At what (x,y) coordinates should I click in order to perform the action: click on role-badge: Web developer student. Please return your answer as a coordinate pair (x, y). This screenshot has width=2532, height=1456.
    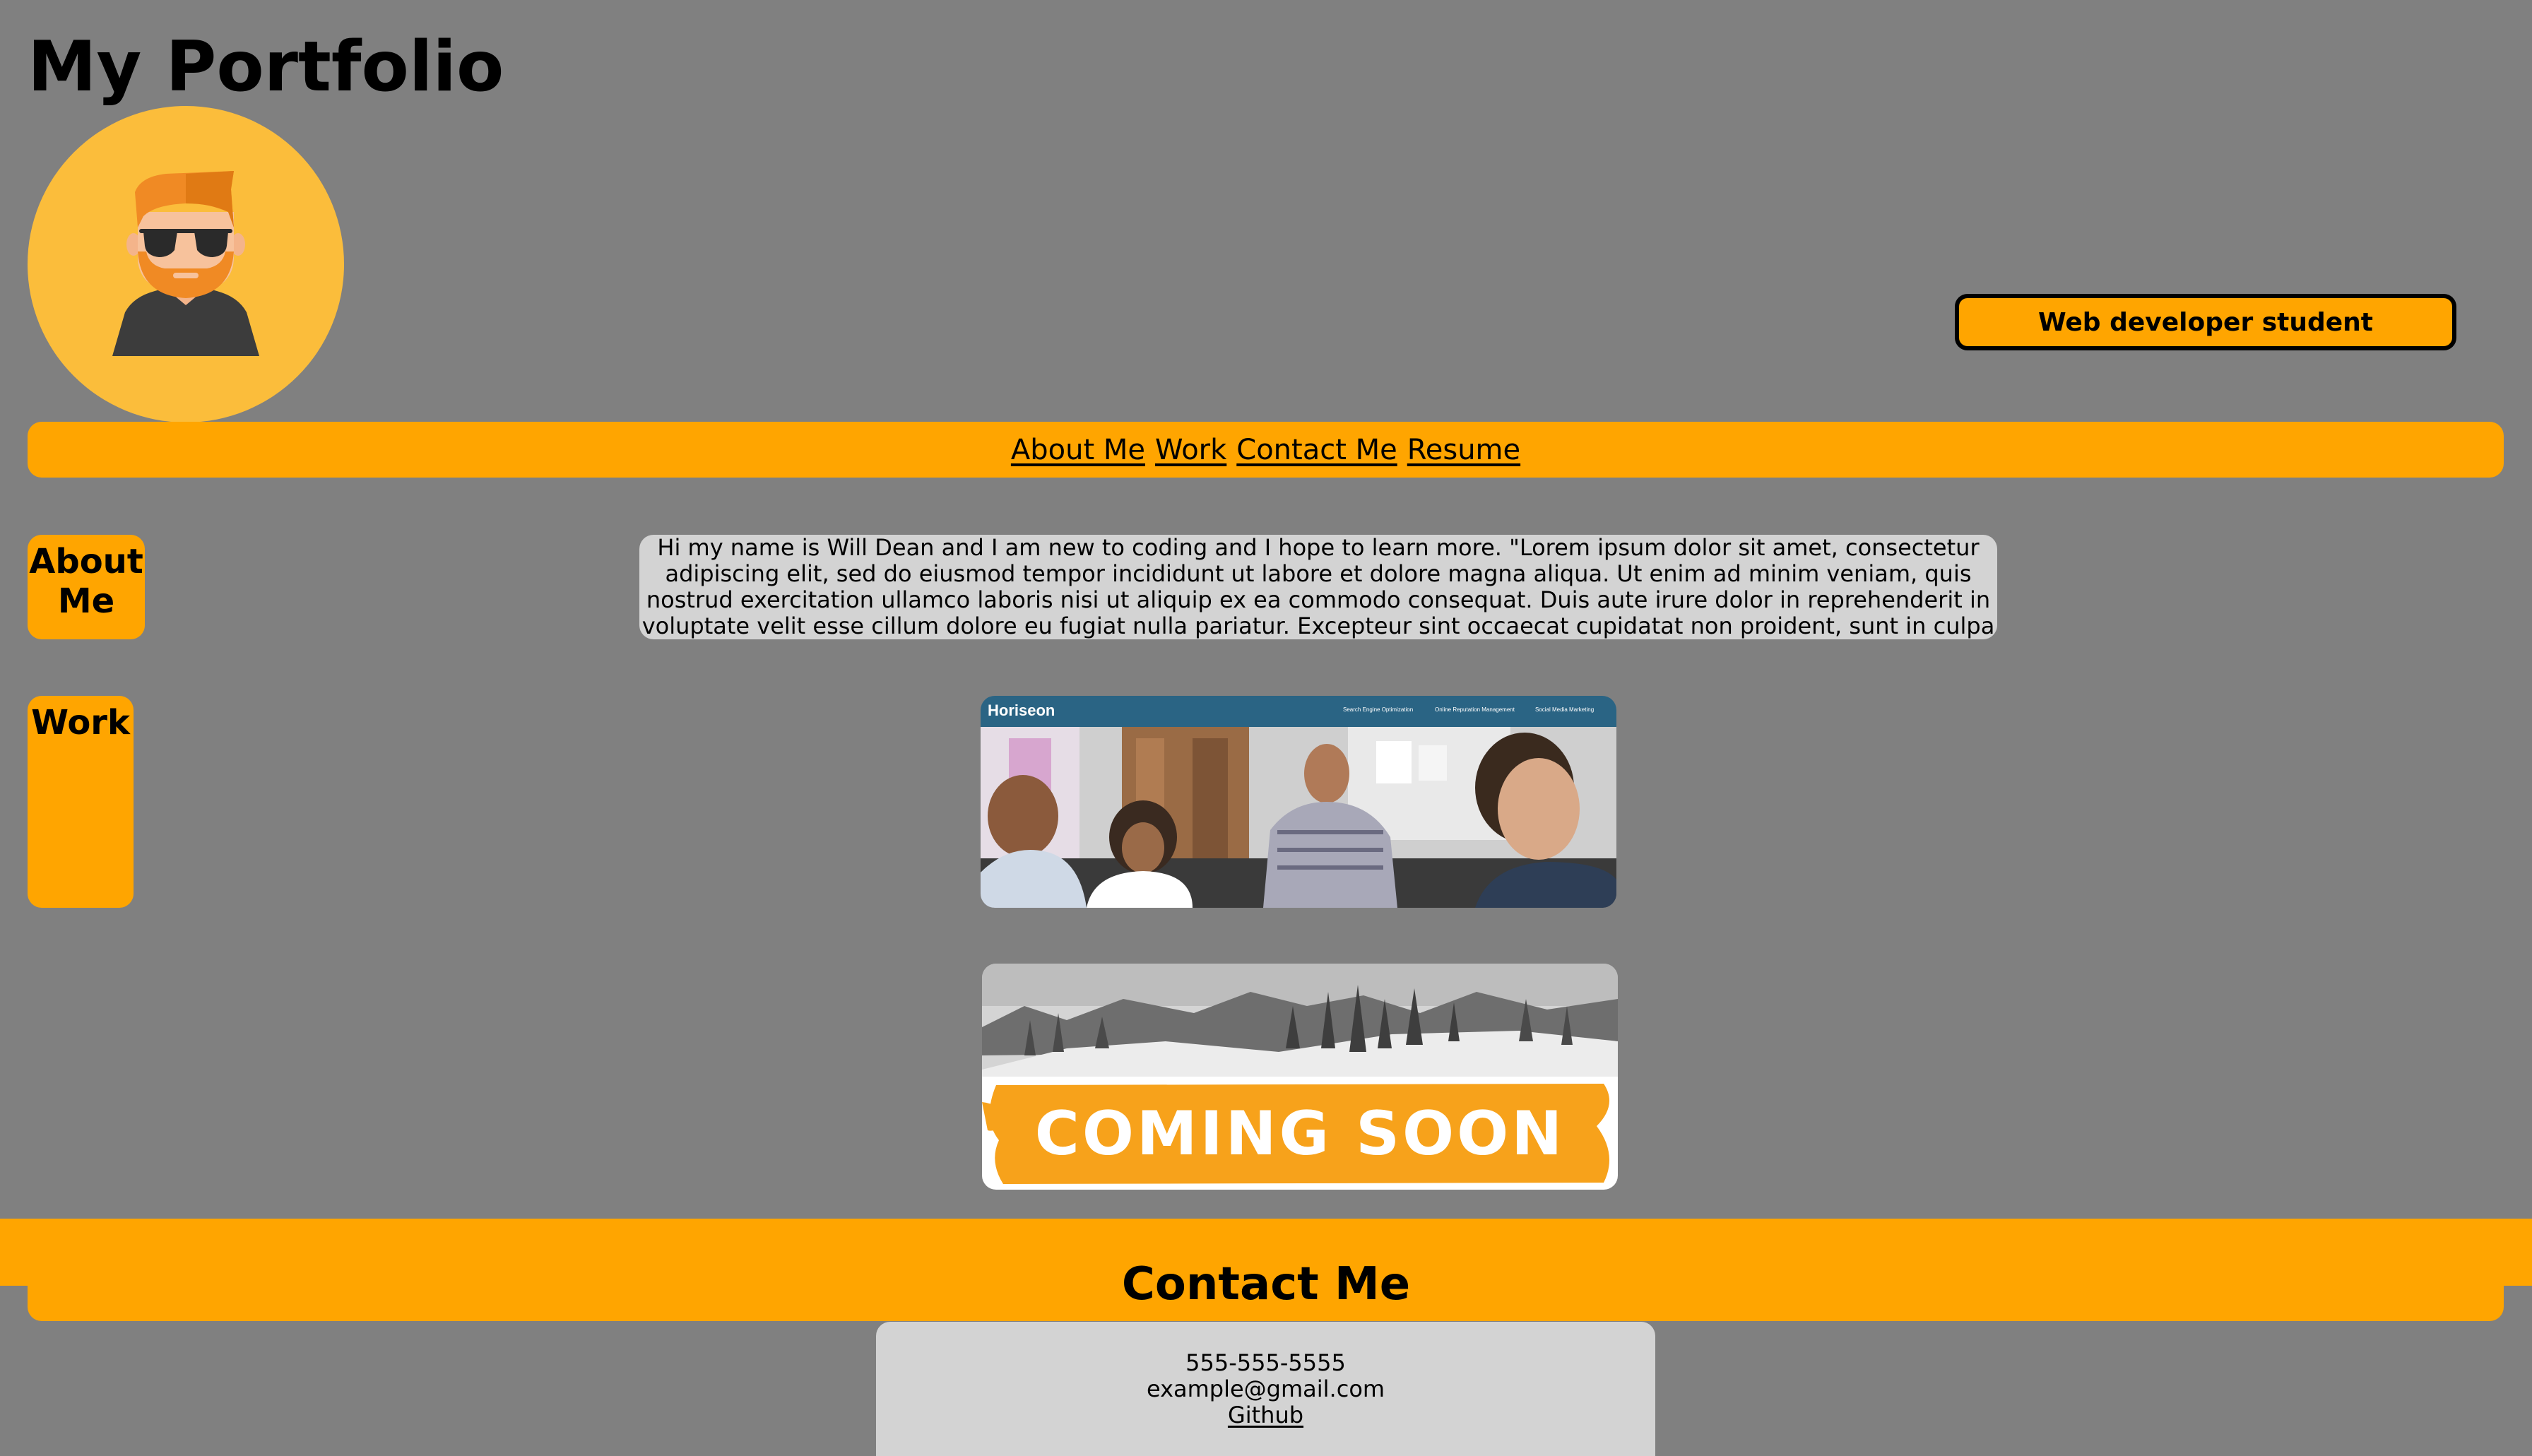
    Looking at the image, I should click on (2205, 322).